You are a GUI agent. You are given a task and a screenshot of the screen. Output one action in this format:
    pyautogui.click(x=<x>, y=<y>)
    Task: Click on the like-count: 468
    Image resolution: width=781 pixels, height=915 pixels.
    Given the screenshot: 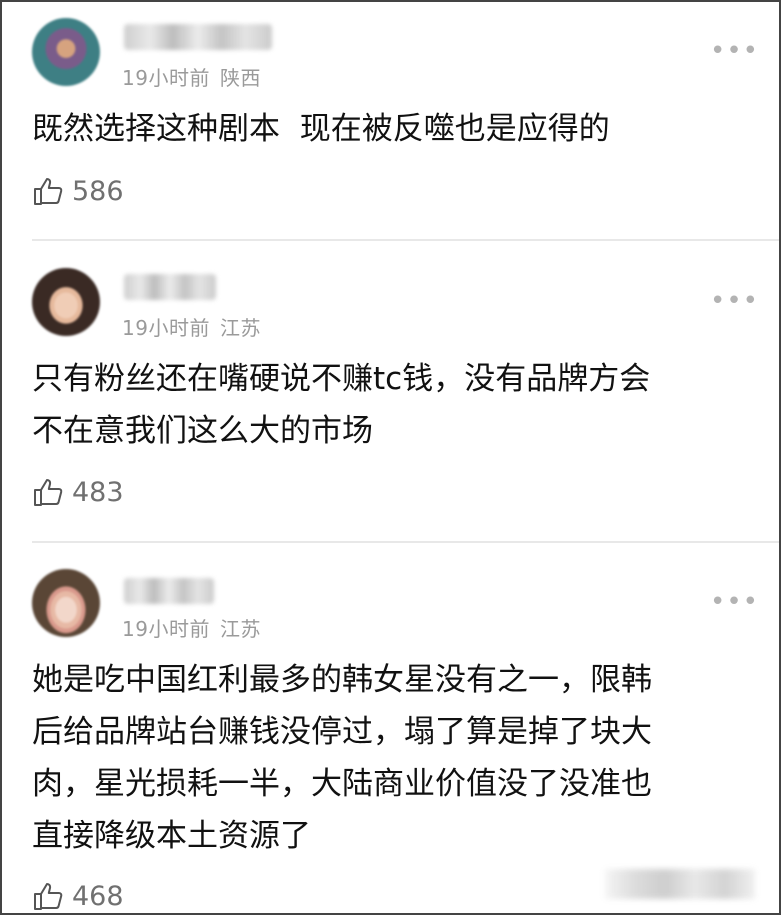 What is the action you would take?
    pyautogui.click(x=98, y=896)
    